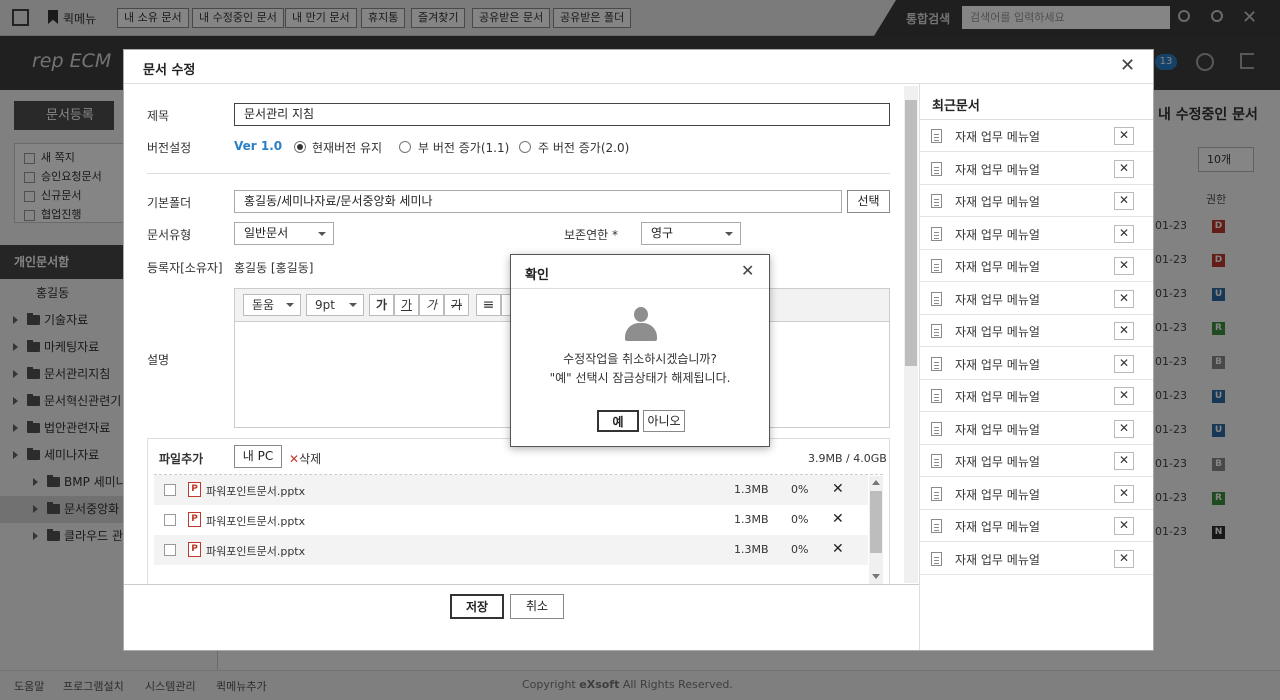 This screenshot has height=700, width=1280. I want to click on confirm-close-icon: ✕, so click(747, 270).